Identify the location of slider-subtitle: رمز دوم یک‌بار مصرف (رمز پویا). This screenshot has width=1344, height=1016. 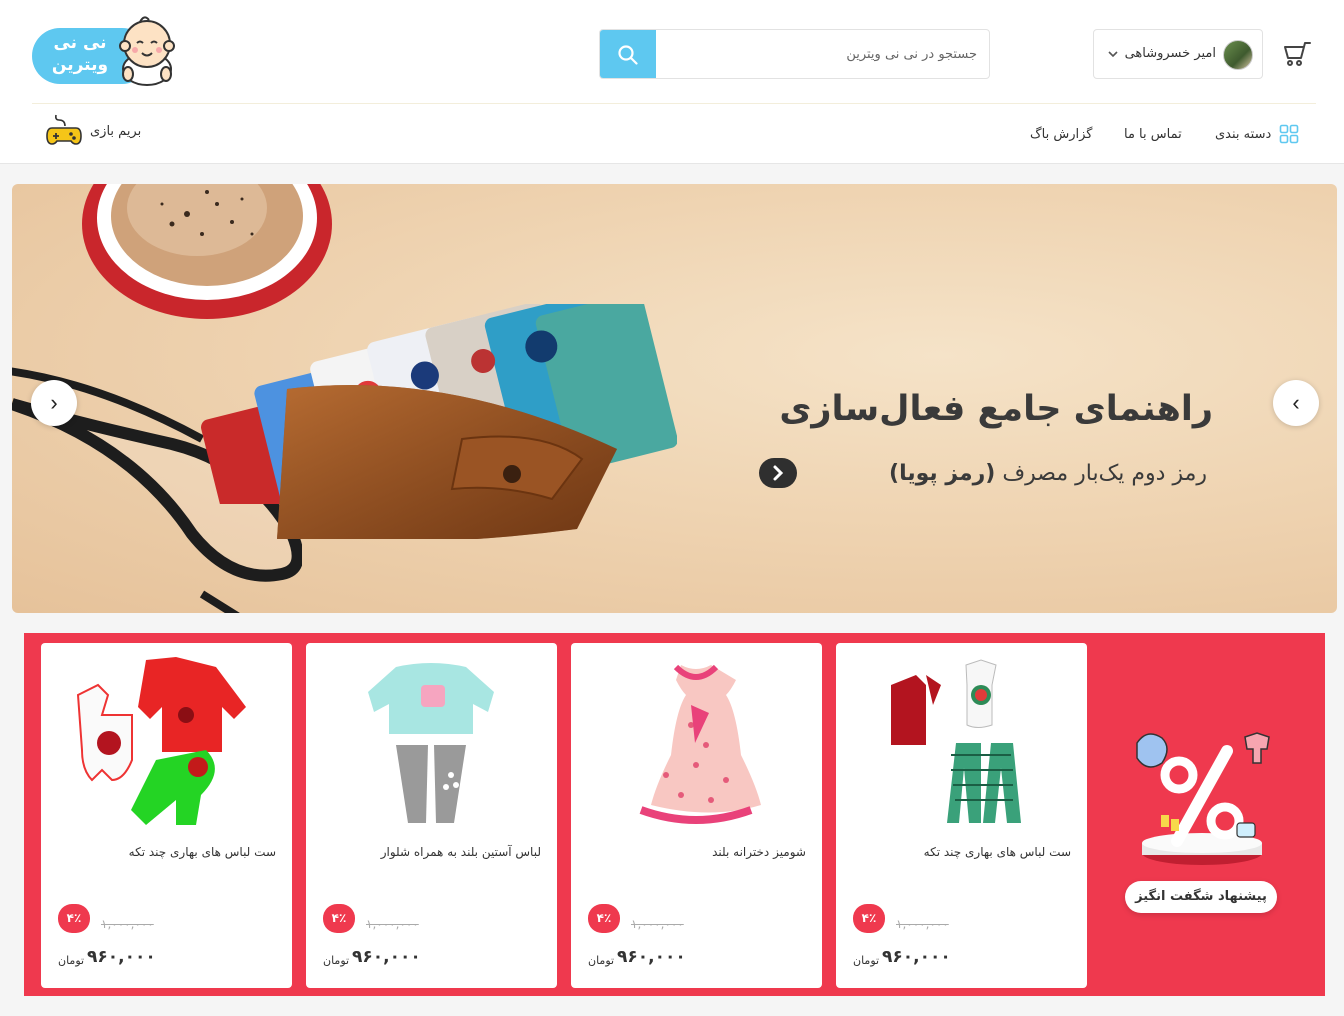
(1048, 473).